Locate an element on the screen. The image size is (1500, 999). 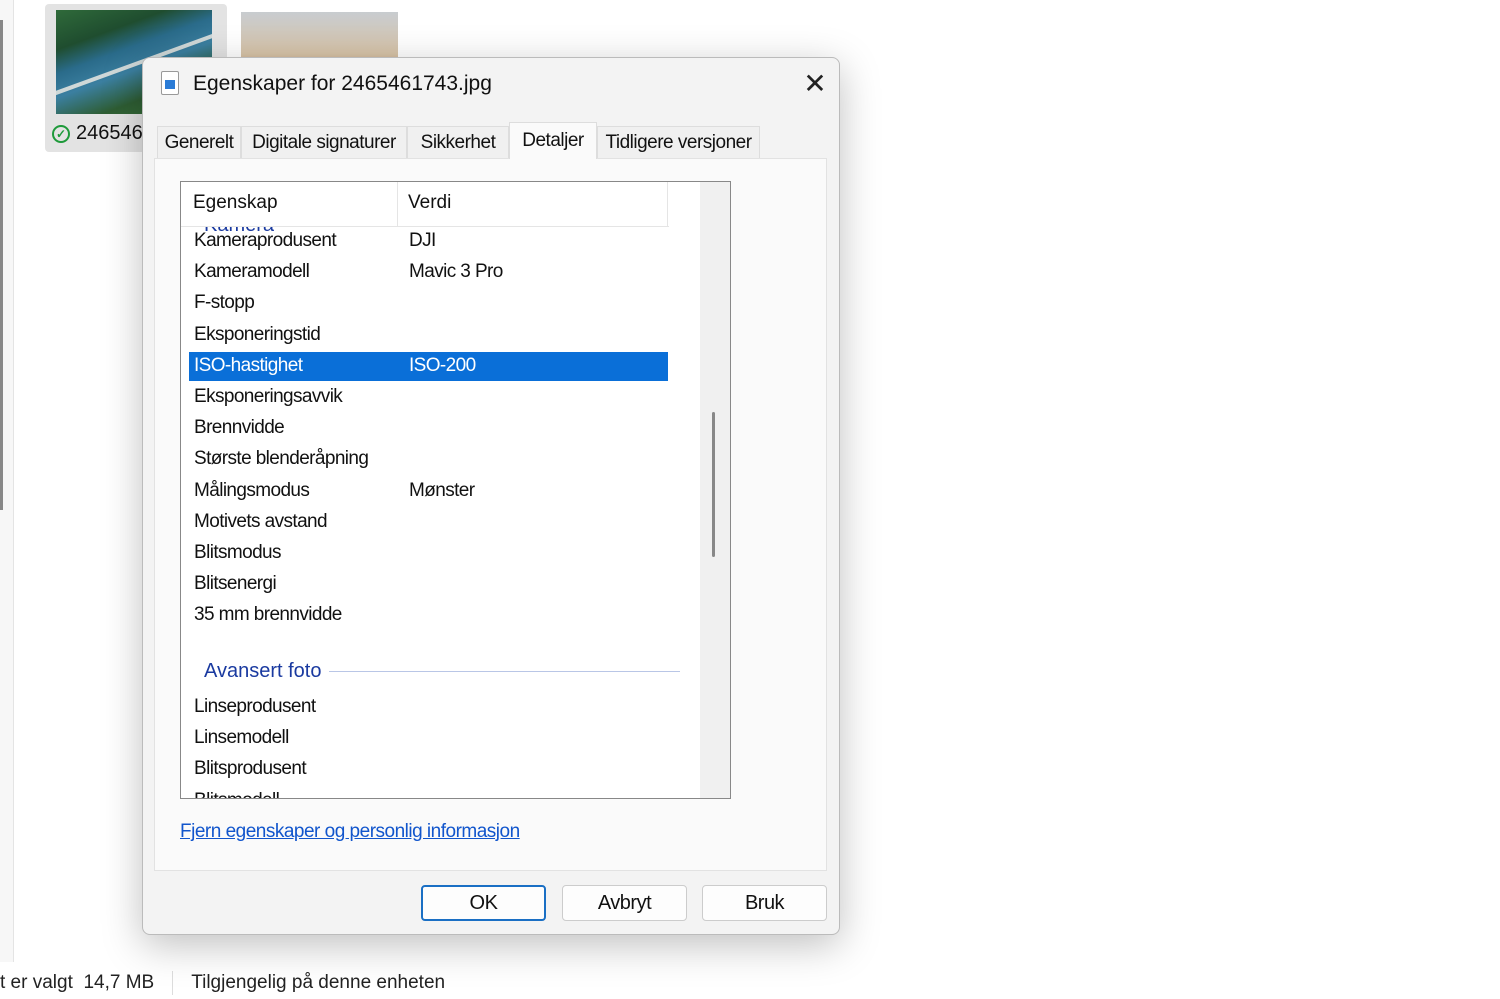
vertical-scrollbar is located at coordinates (715, 490).